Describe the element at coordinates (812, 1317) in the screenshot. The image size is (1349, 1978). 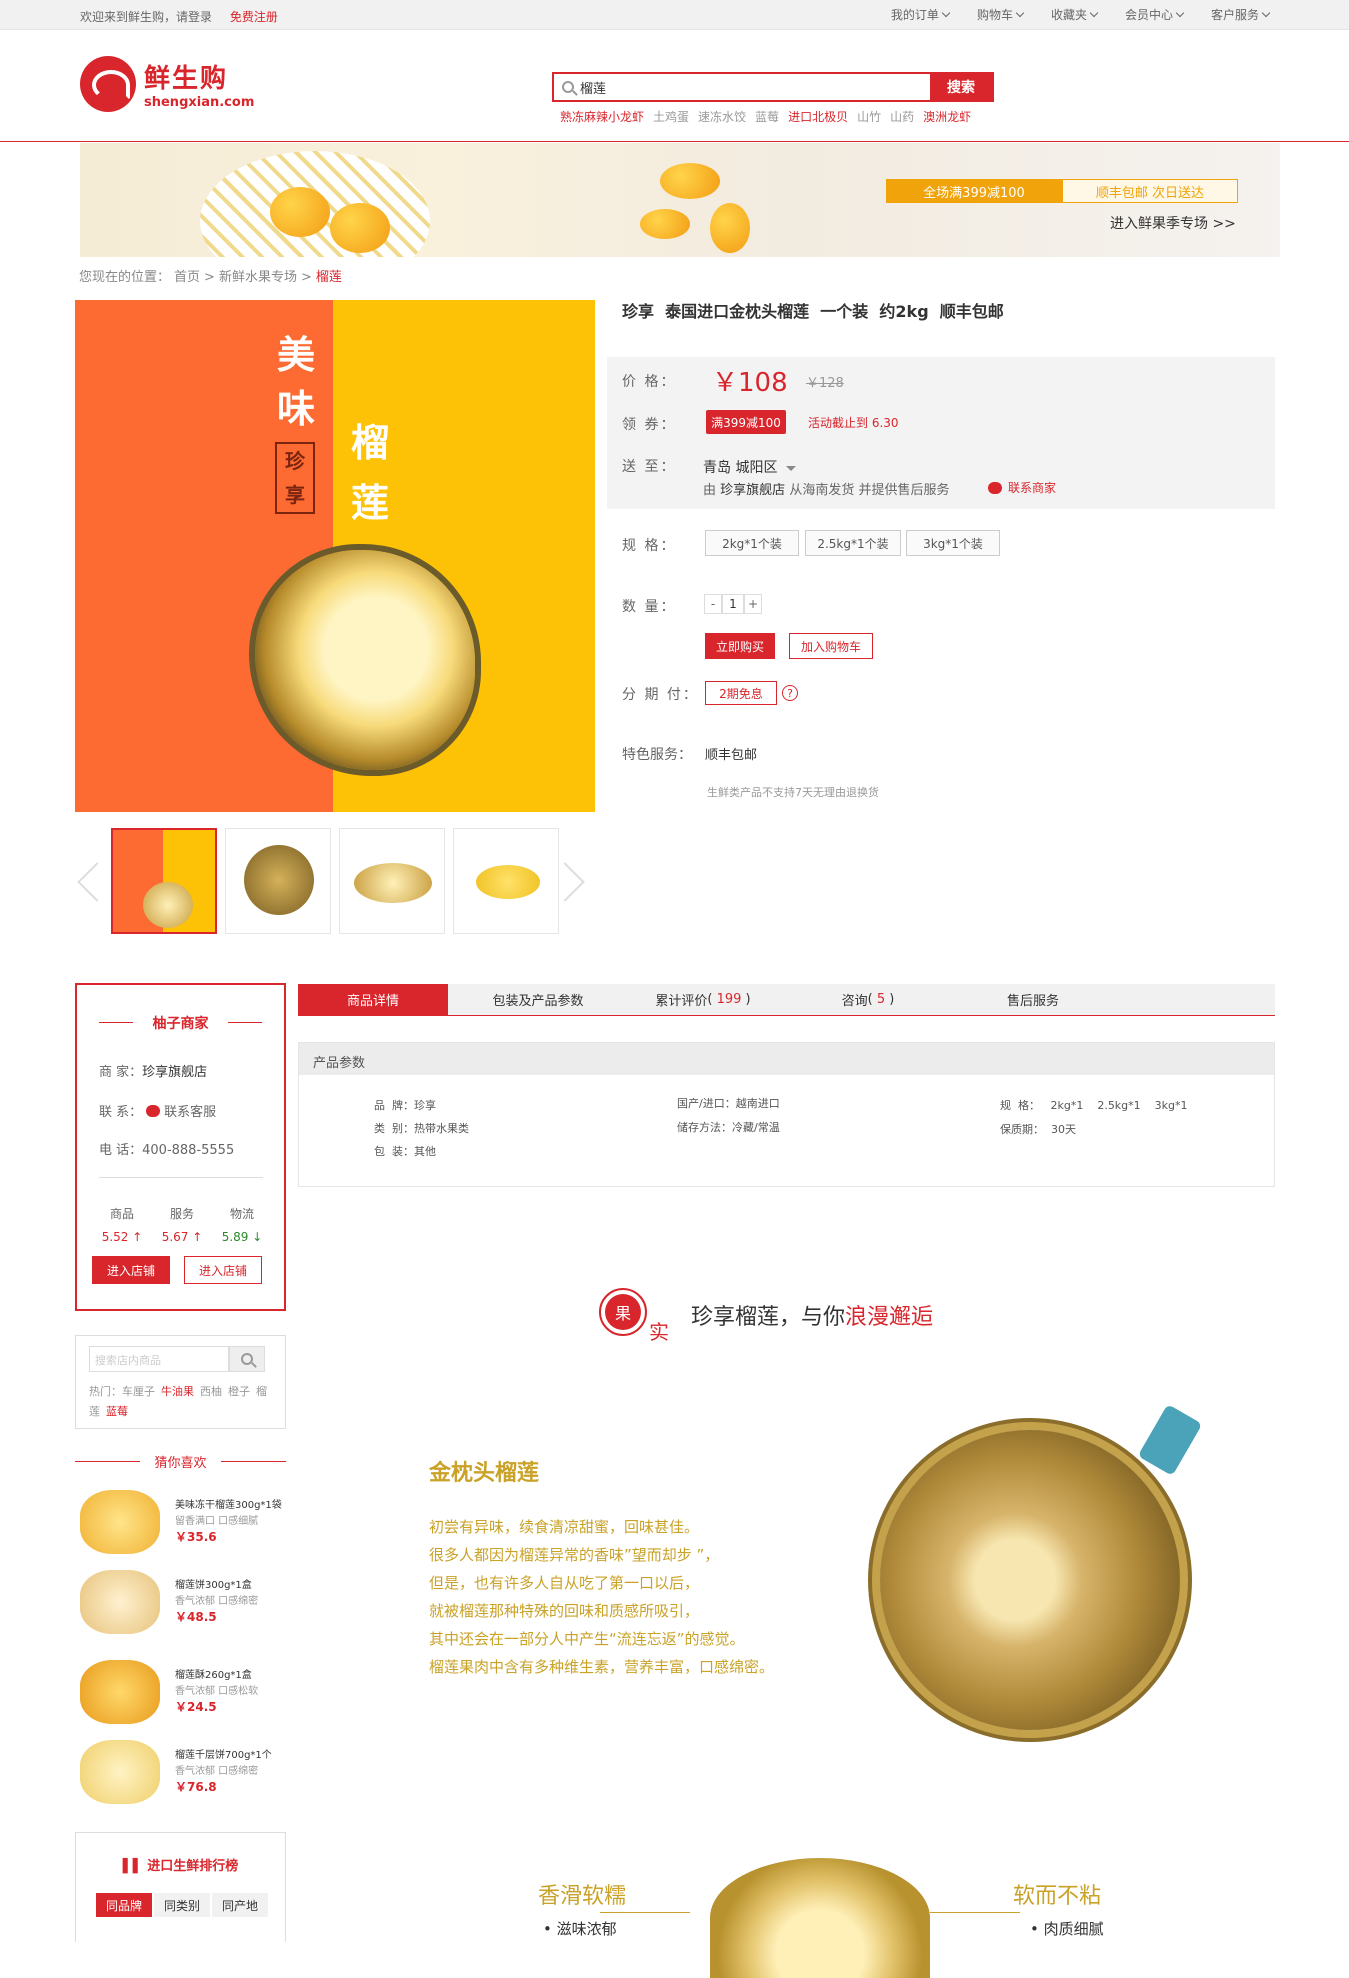
I see `slogan-text: 珍享榴莲，与你浪漫邂逅` at that location.